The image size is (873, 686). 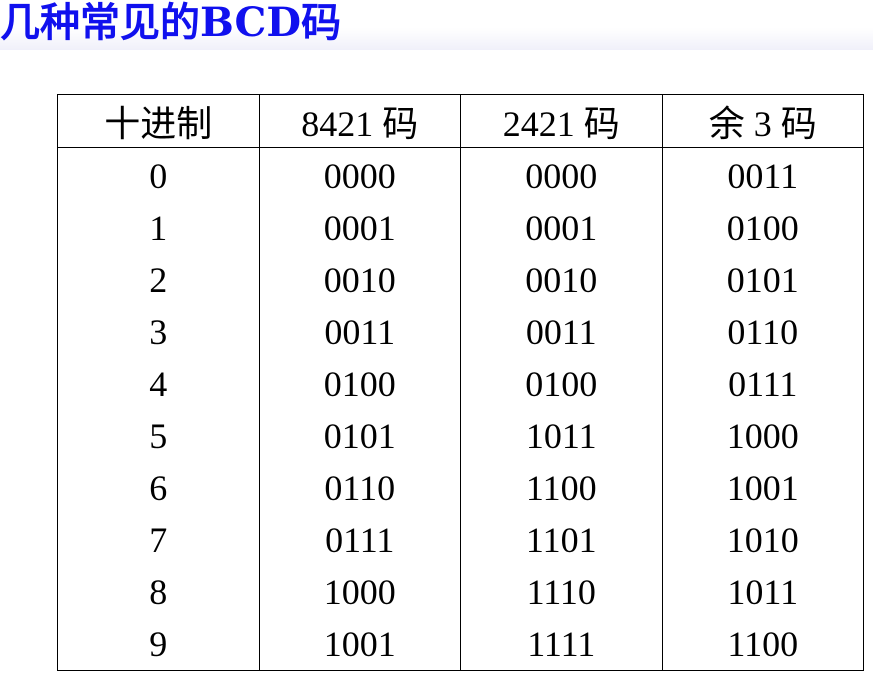 What do you see at coordinates (561, 174) in the screenshot?
I see `cell-2421: 0000` at bounding box center [561, 174].